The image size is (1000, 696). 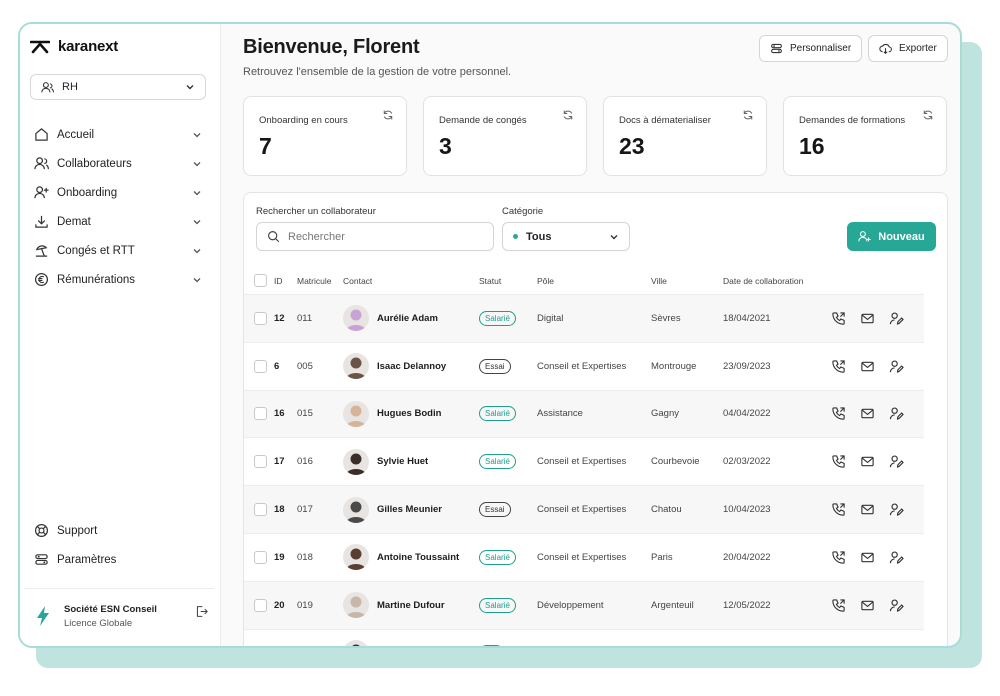 What do you see at coordinates (497, 414) in the screenshot?
I see `status-badge: Salarié` at bounding box center [497, 414].